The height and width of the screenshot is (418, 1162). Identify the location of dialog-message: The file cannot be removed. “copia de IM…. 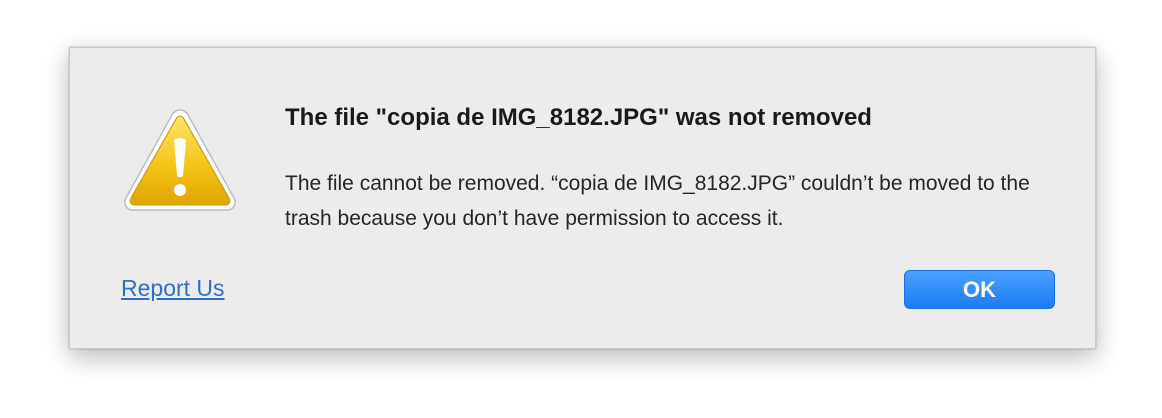
(657, 201).